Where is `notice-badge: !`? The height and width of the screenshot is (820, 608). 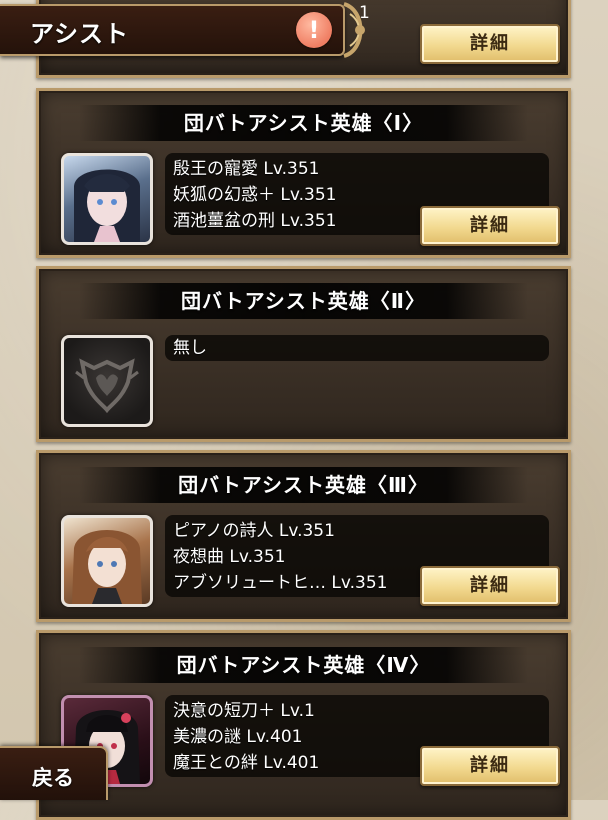 notice-badge: ! is located at coordinates (314, 30).